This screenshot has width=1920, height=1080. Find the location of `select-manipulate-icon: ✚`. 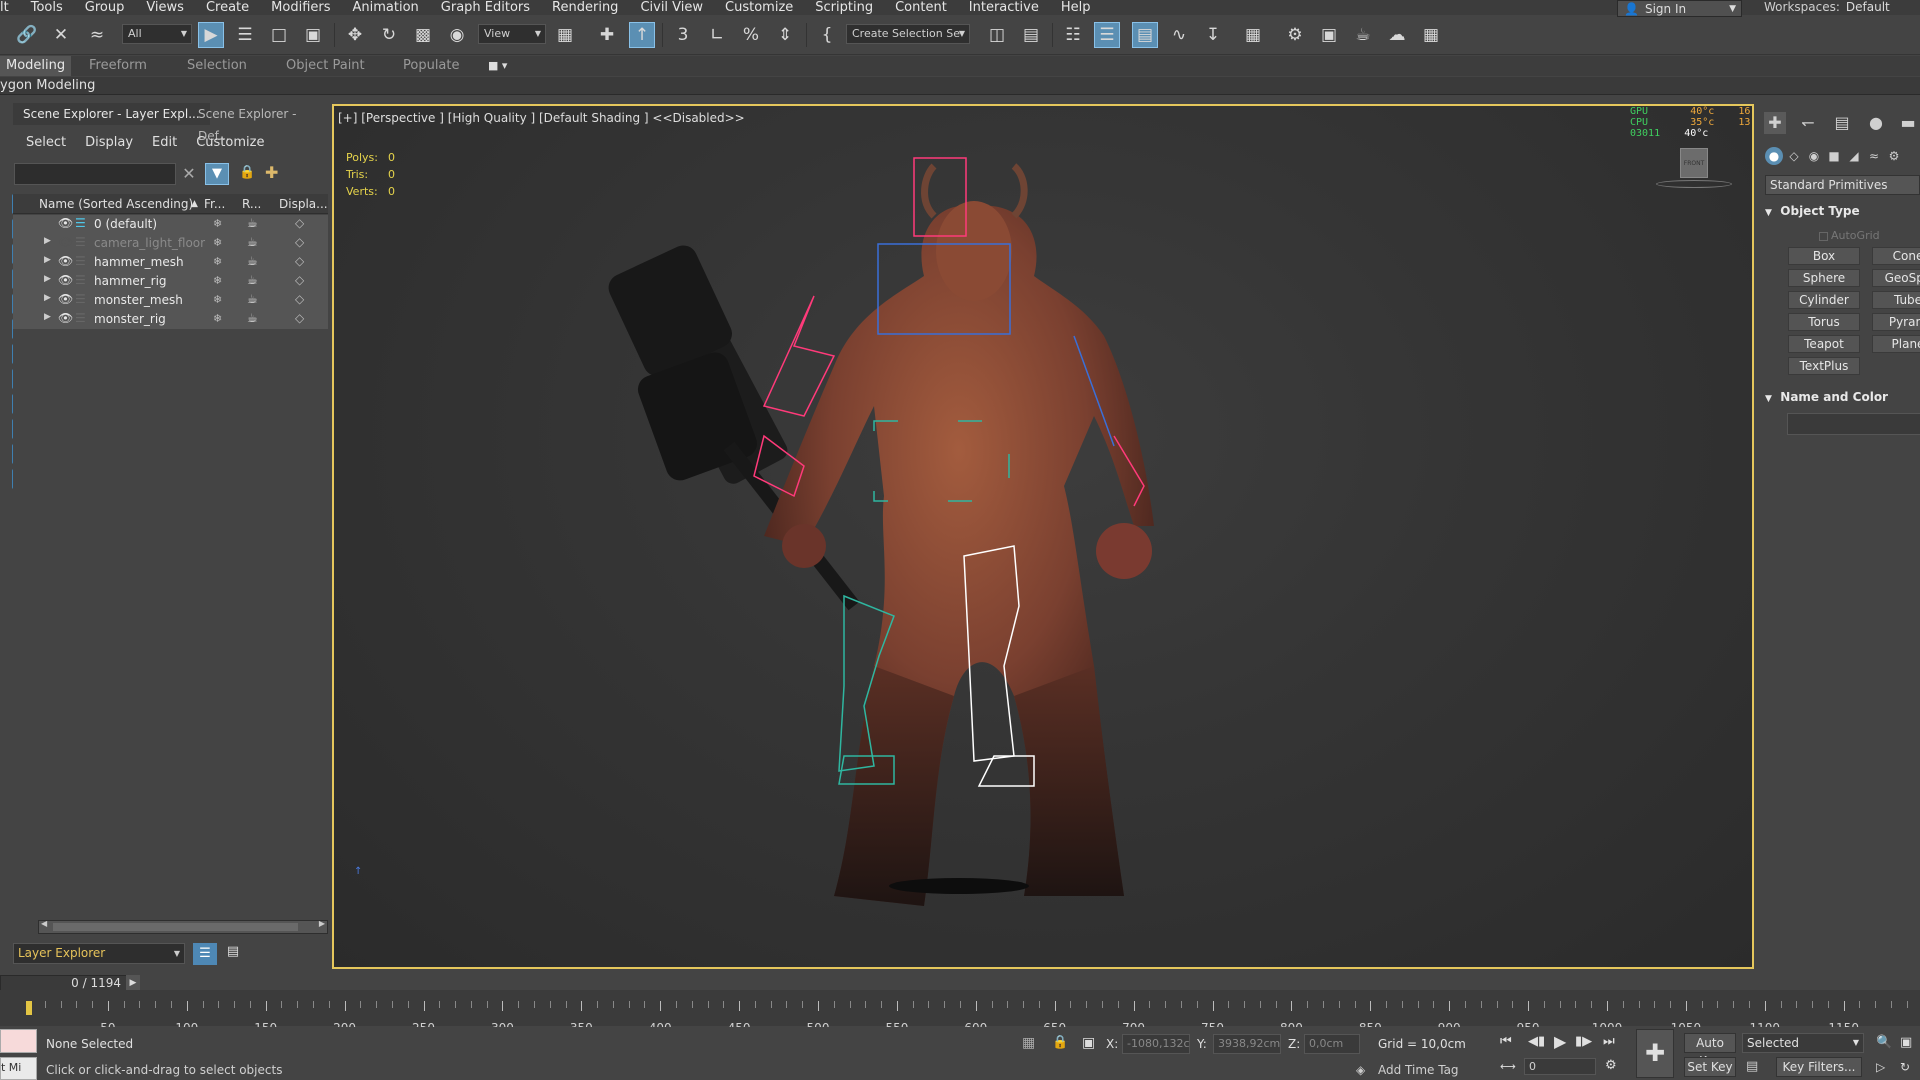

select-manipulate-icon: ✚ is located at coordinates (607, 35).